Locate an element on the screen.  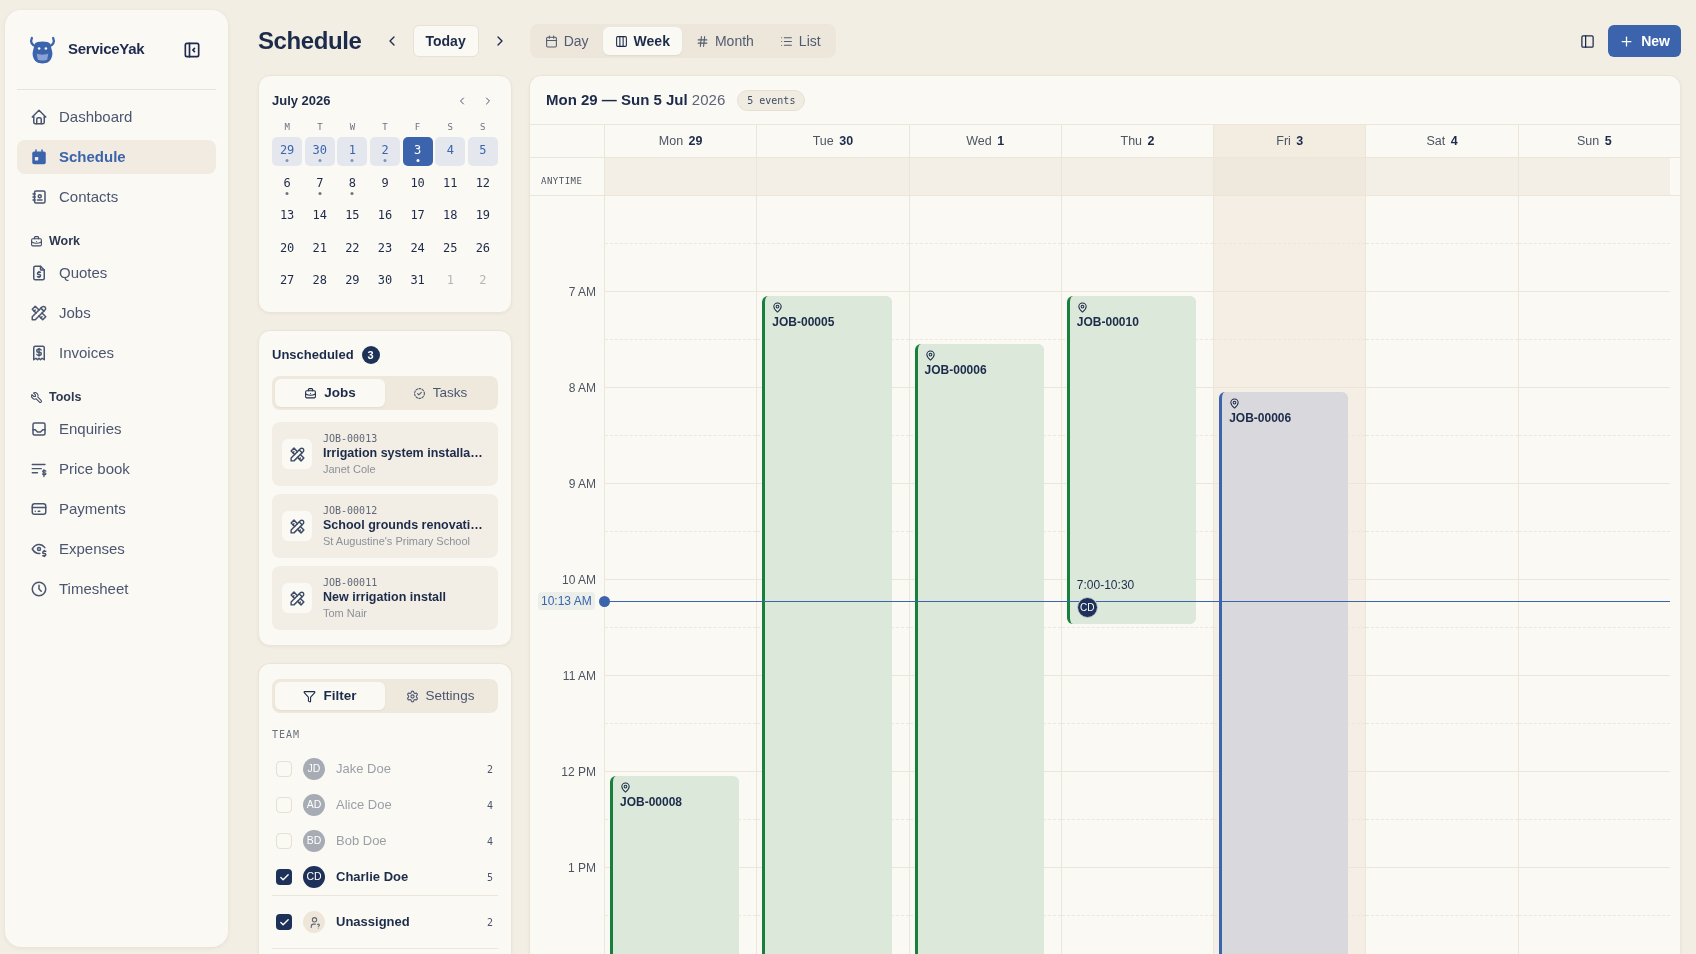
unscheduled-job-card: JOB-00012 School grounds renovati… St Augustine's Primary School is located at coordinates (385, 526).